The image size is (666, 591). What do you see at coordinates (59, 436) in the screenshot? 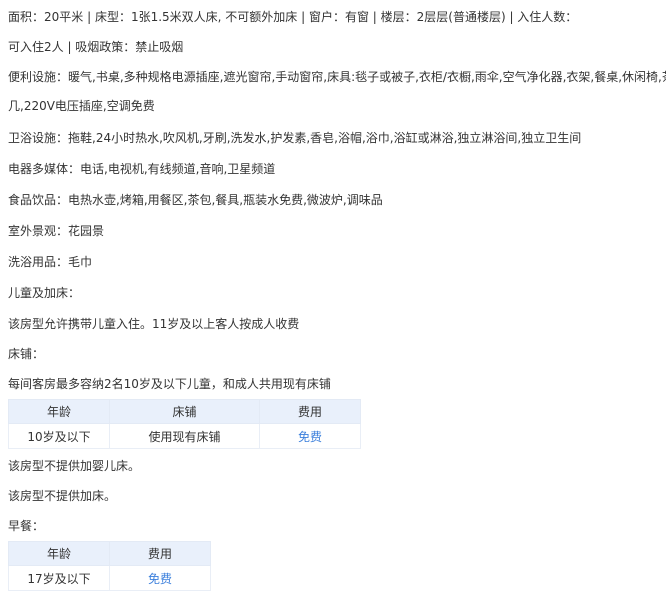
I see `age-cell: 10岁及以下` at bounding box center [59, 436].